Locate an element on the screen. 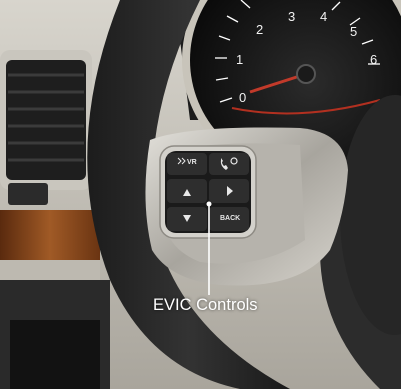  gauge-number-1: 1 is located at coordinates (240, 59).